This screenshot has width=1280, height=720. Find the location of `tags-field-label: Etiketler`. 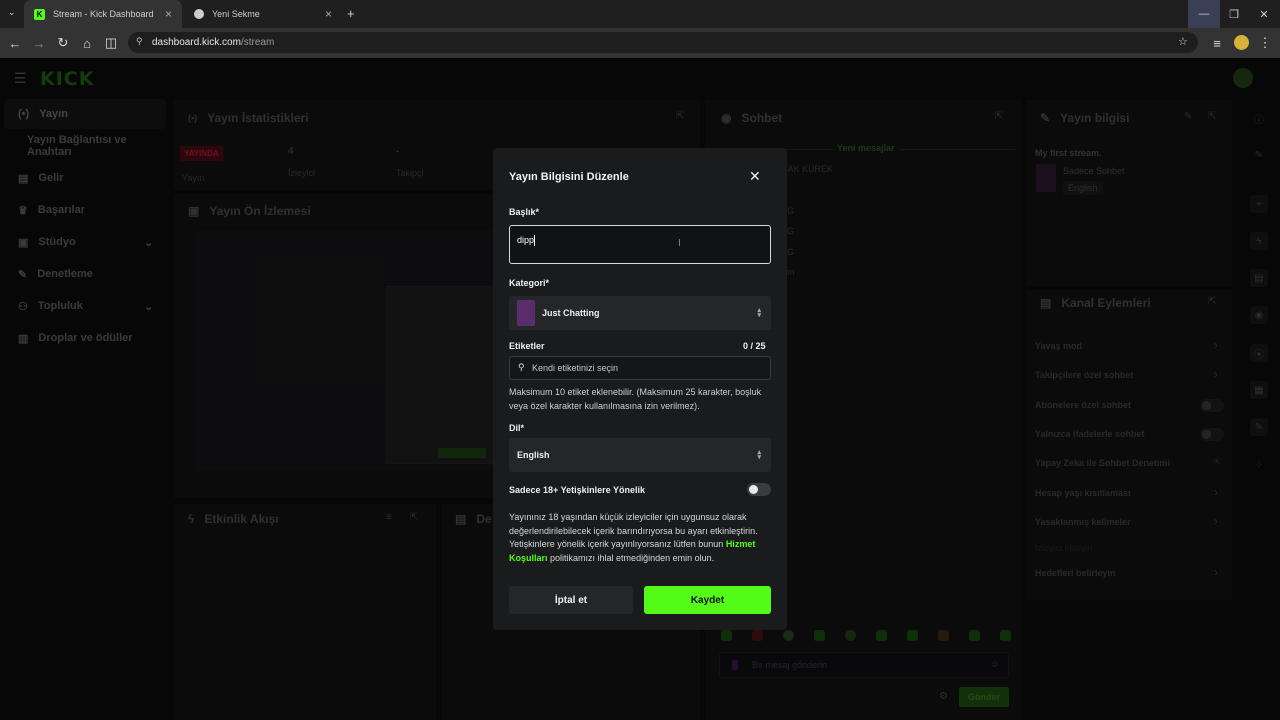

tags-field-label: Etiketler is located at coordinates (527, 346).